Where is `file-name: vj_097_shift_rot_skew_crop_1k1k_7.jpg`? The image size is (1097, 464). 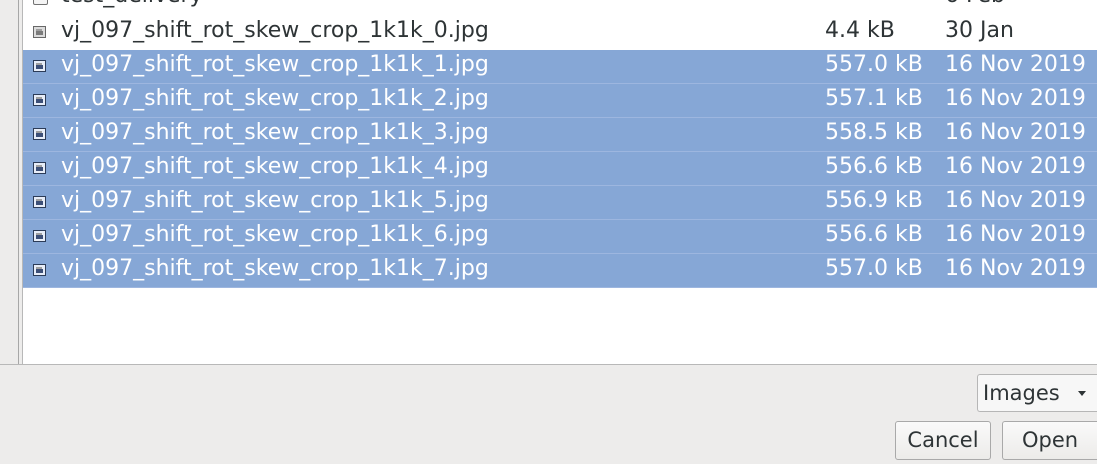 file-name: vj_097_shift_rot_skew_crop_1k1k_7.jpg is located at coordinates (275, 268).